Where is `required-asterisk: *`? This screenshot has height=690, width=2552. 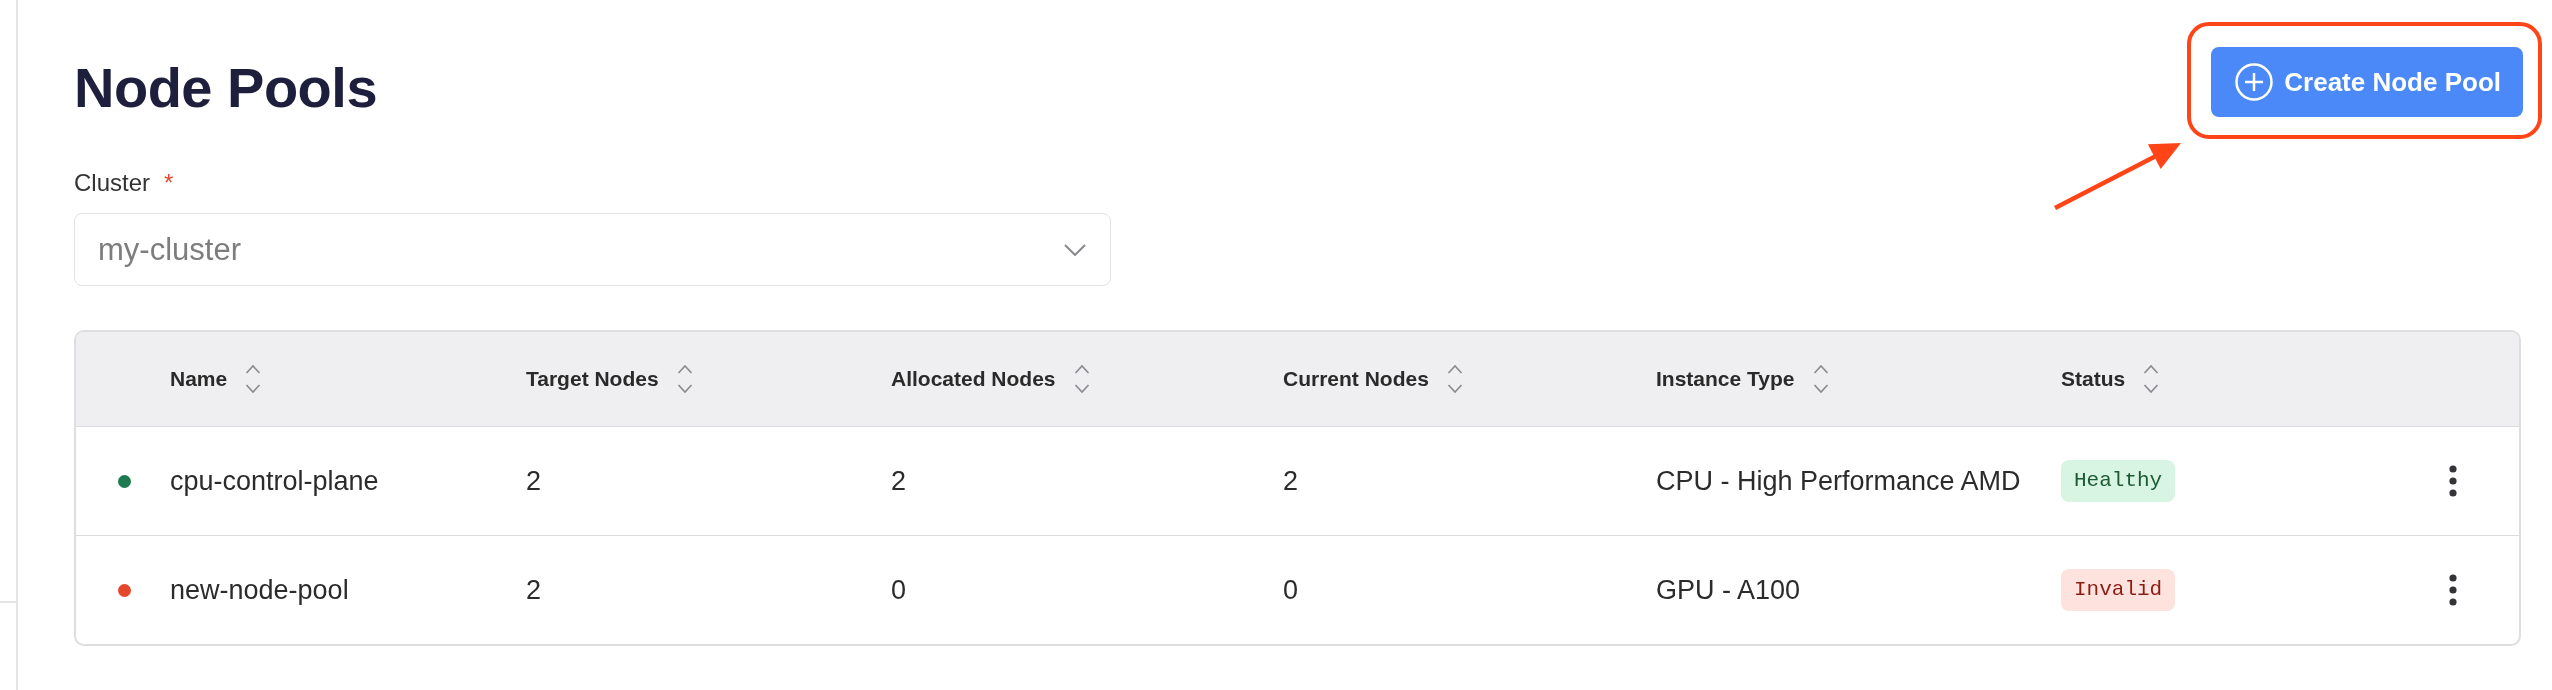
required-asterisk: * is located at coordinates (169, 183).